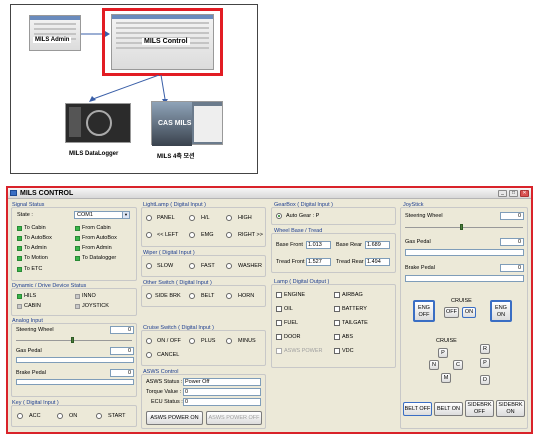 The image size is (539, 437). Describe the element at coordinates (337, 309) in the screenshot. I see `lamp-battery-checkbox` at that location.